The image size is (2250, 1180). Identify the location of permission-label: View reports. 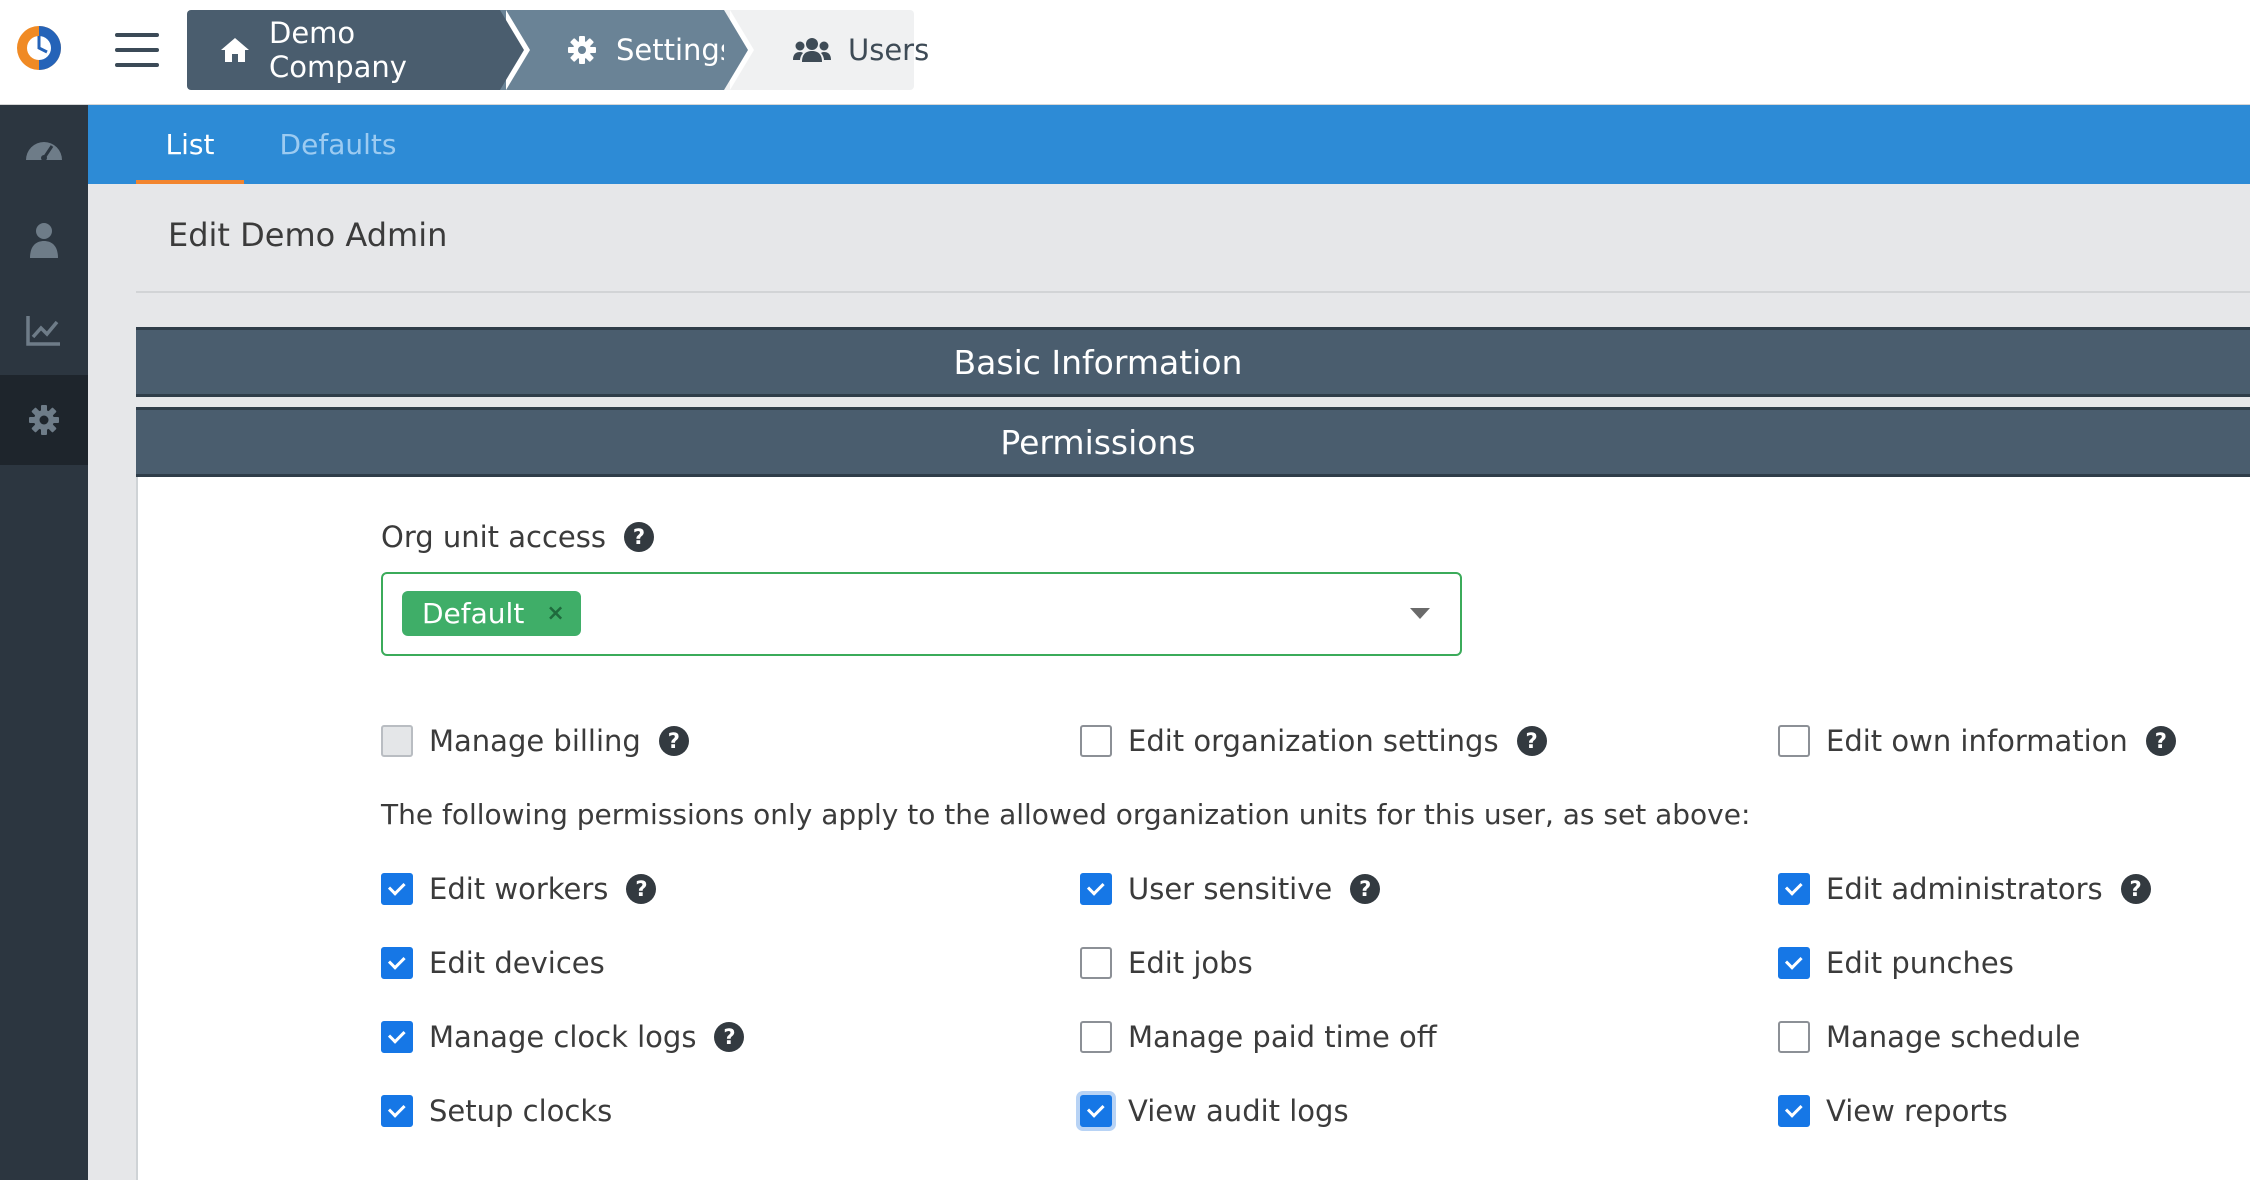
(1917, 1111).